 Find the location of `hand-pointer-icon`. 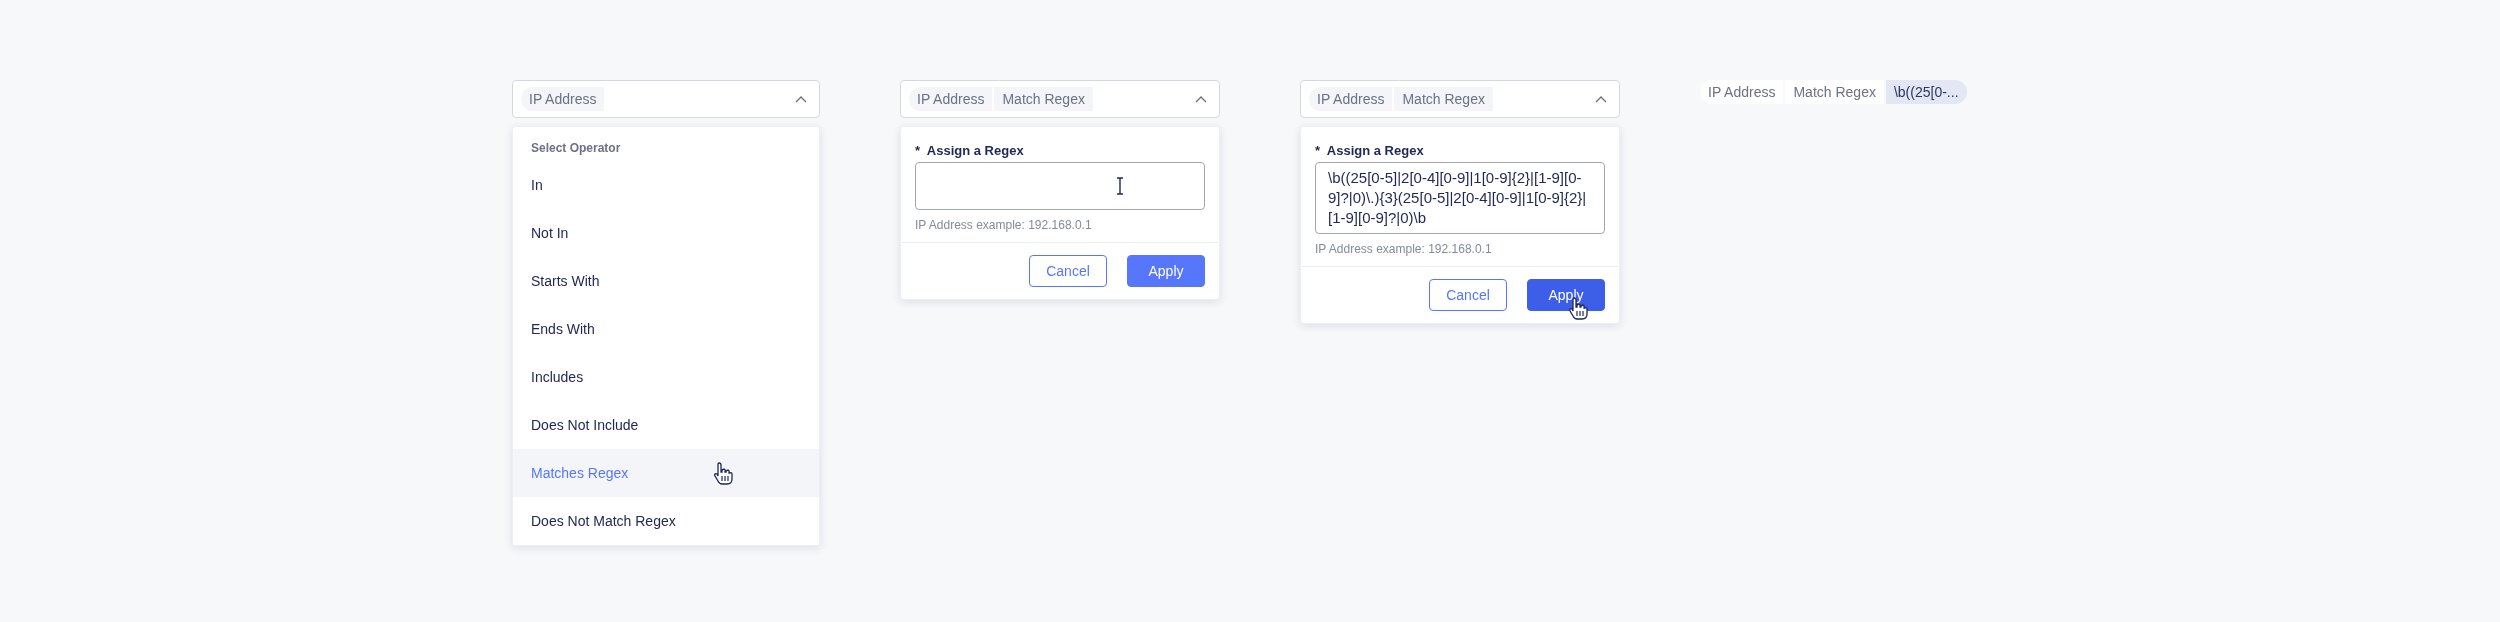

hand-pointer-icon is located at coordinates (723, 473).